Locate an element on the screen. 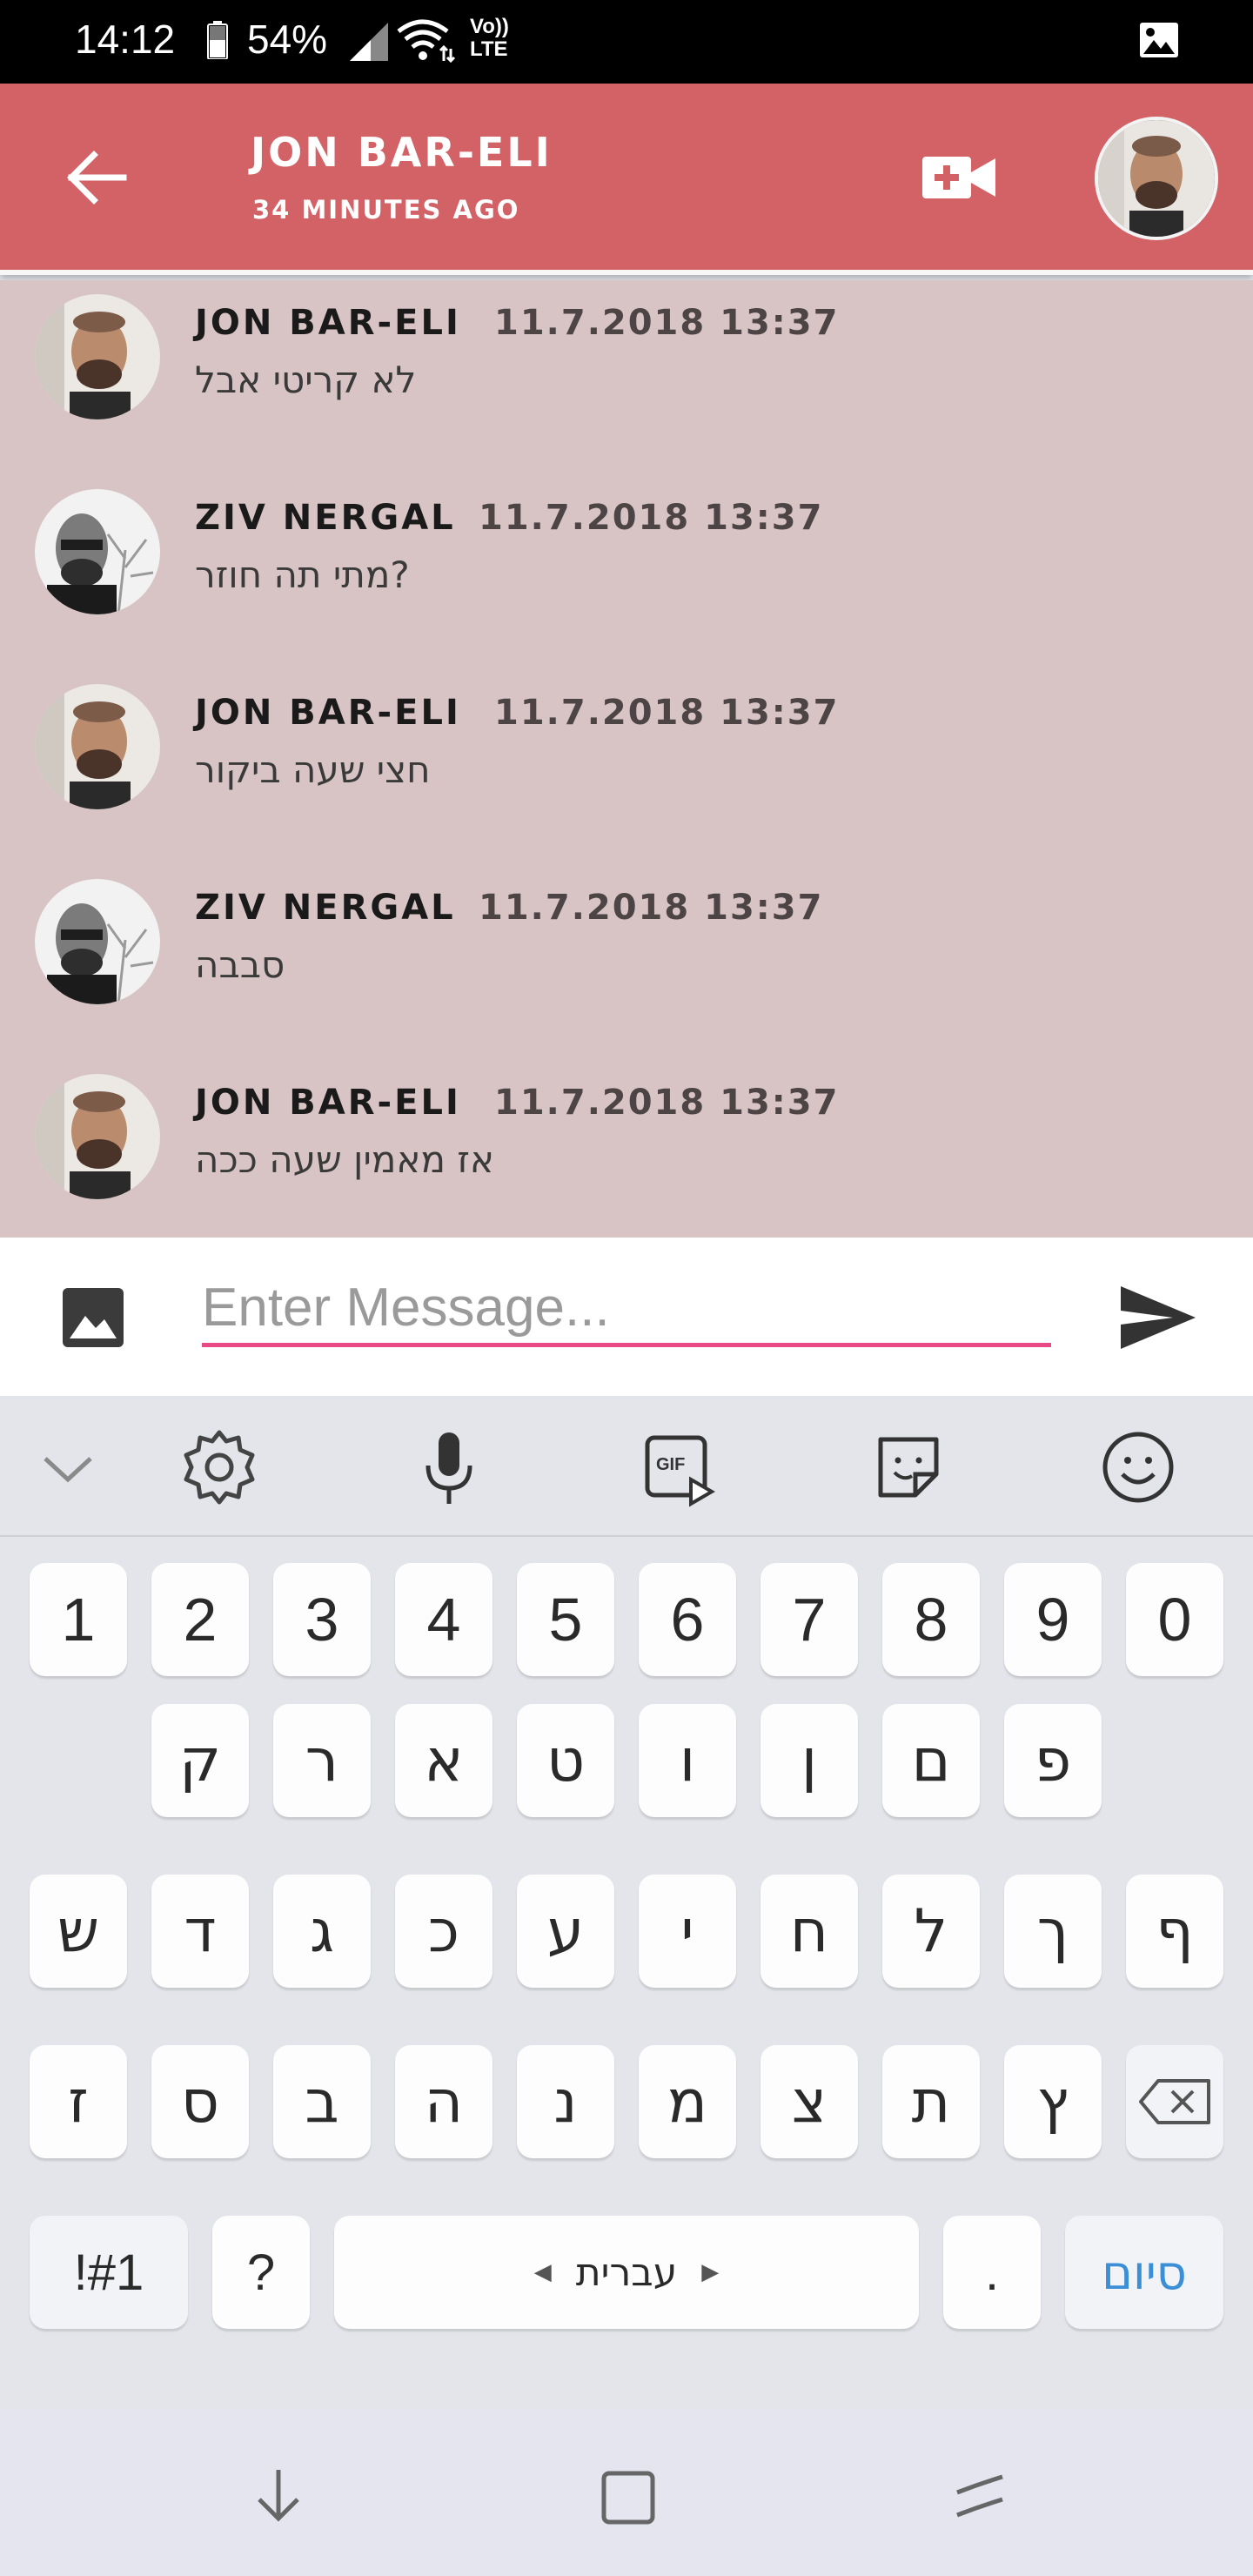  key-letter: ף is located at coordinates (1174, 1931).